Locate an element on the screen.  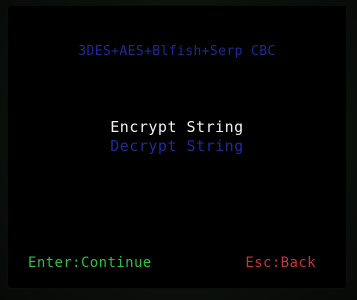
menu-item-decrypt-string: Decrypt String is located at coordinates (177, 146).